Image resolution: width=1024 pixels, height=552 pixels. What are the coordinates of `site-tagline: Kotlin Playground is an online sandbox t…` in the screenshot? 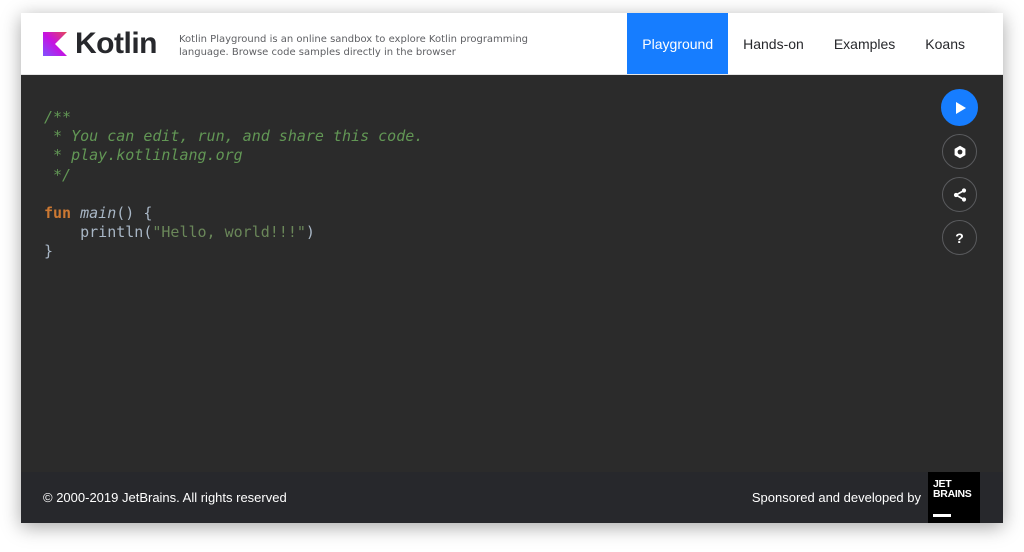 It's located at (353, 46).